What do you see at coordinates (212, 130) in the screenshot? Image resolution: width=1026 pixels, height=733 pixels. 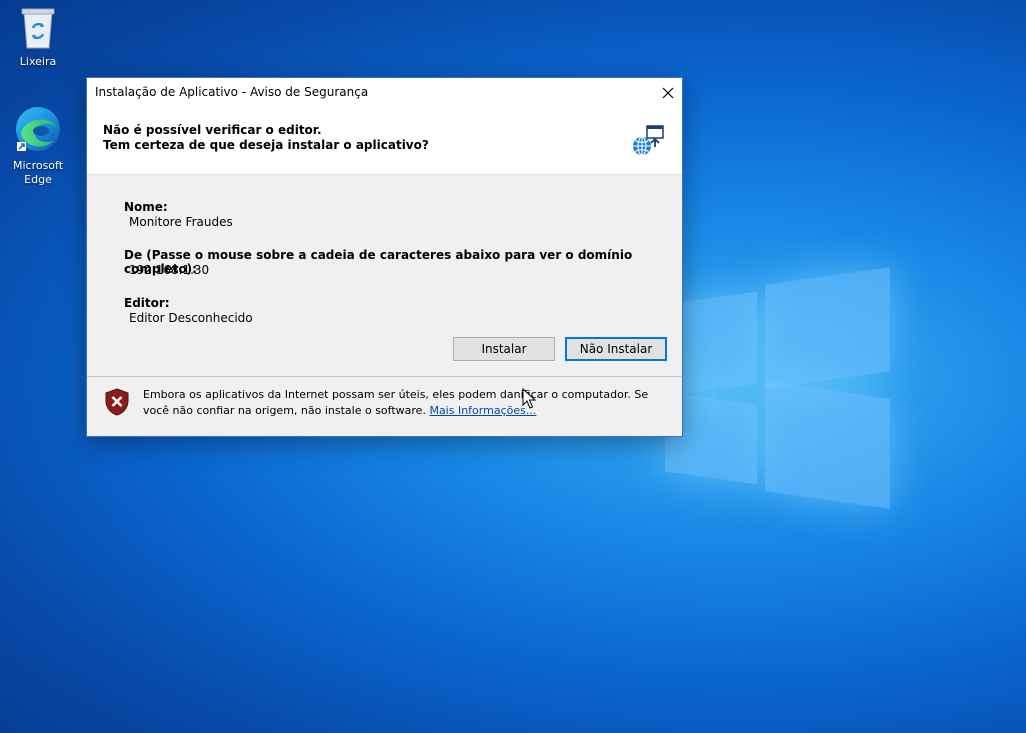 I see `header-warning-line1: Não é possível verificar o editor.` at bounding box center [212, 130].